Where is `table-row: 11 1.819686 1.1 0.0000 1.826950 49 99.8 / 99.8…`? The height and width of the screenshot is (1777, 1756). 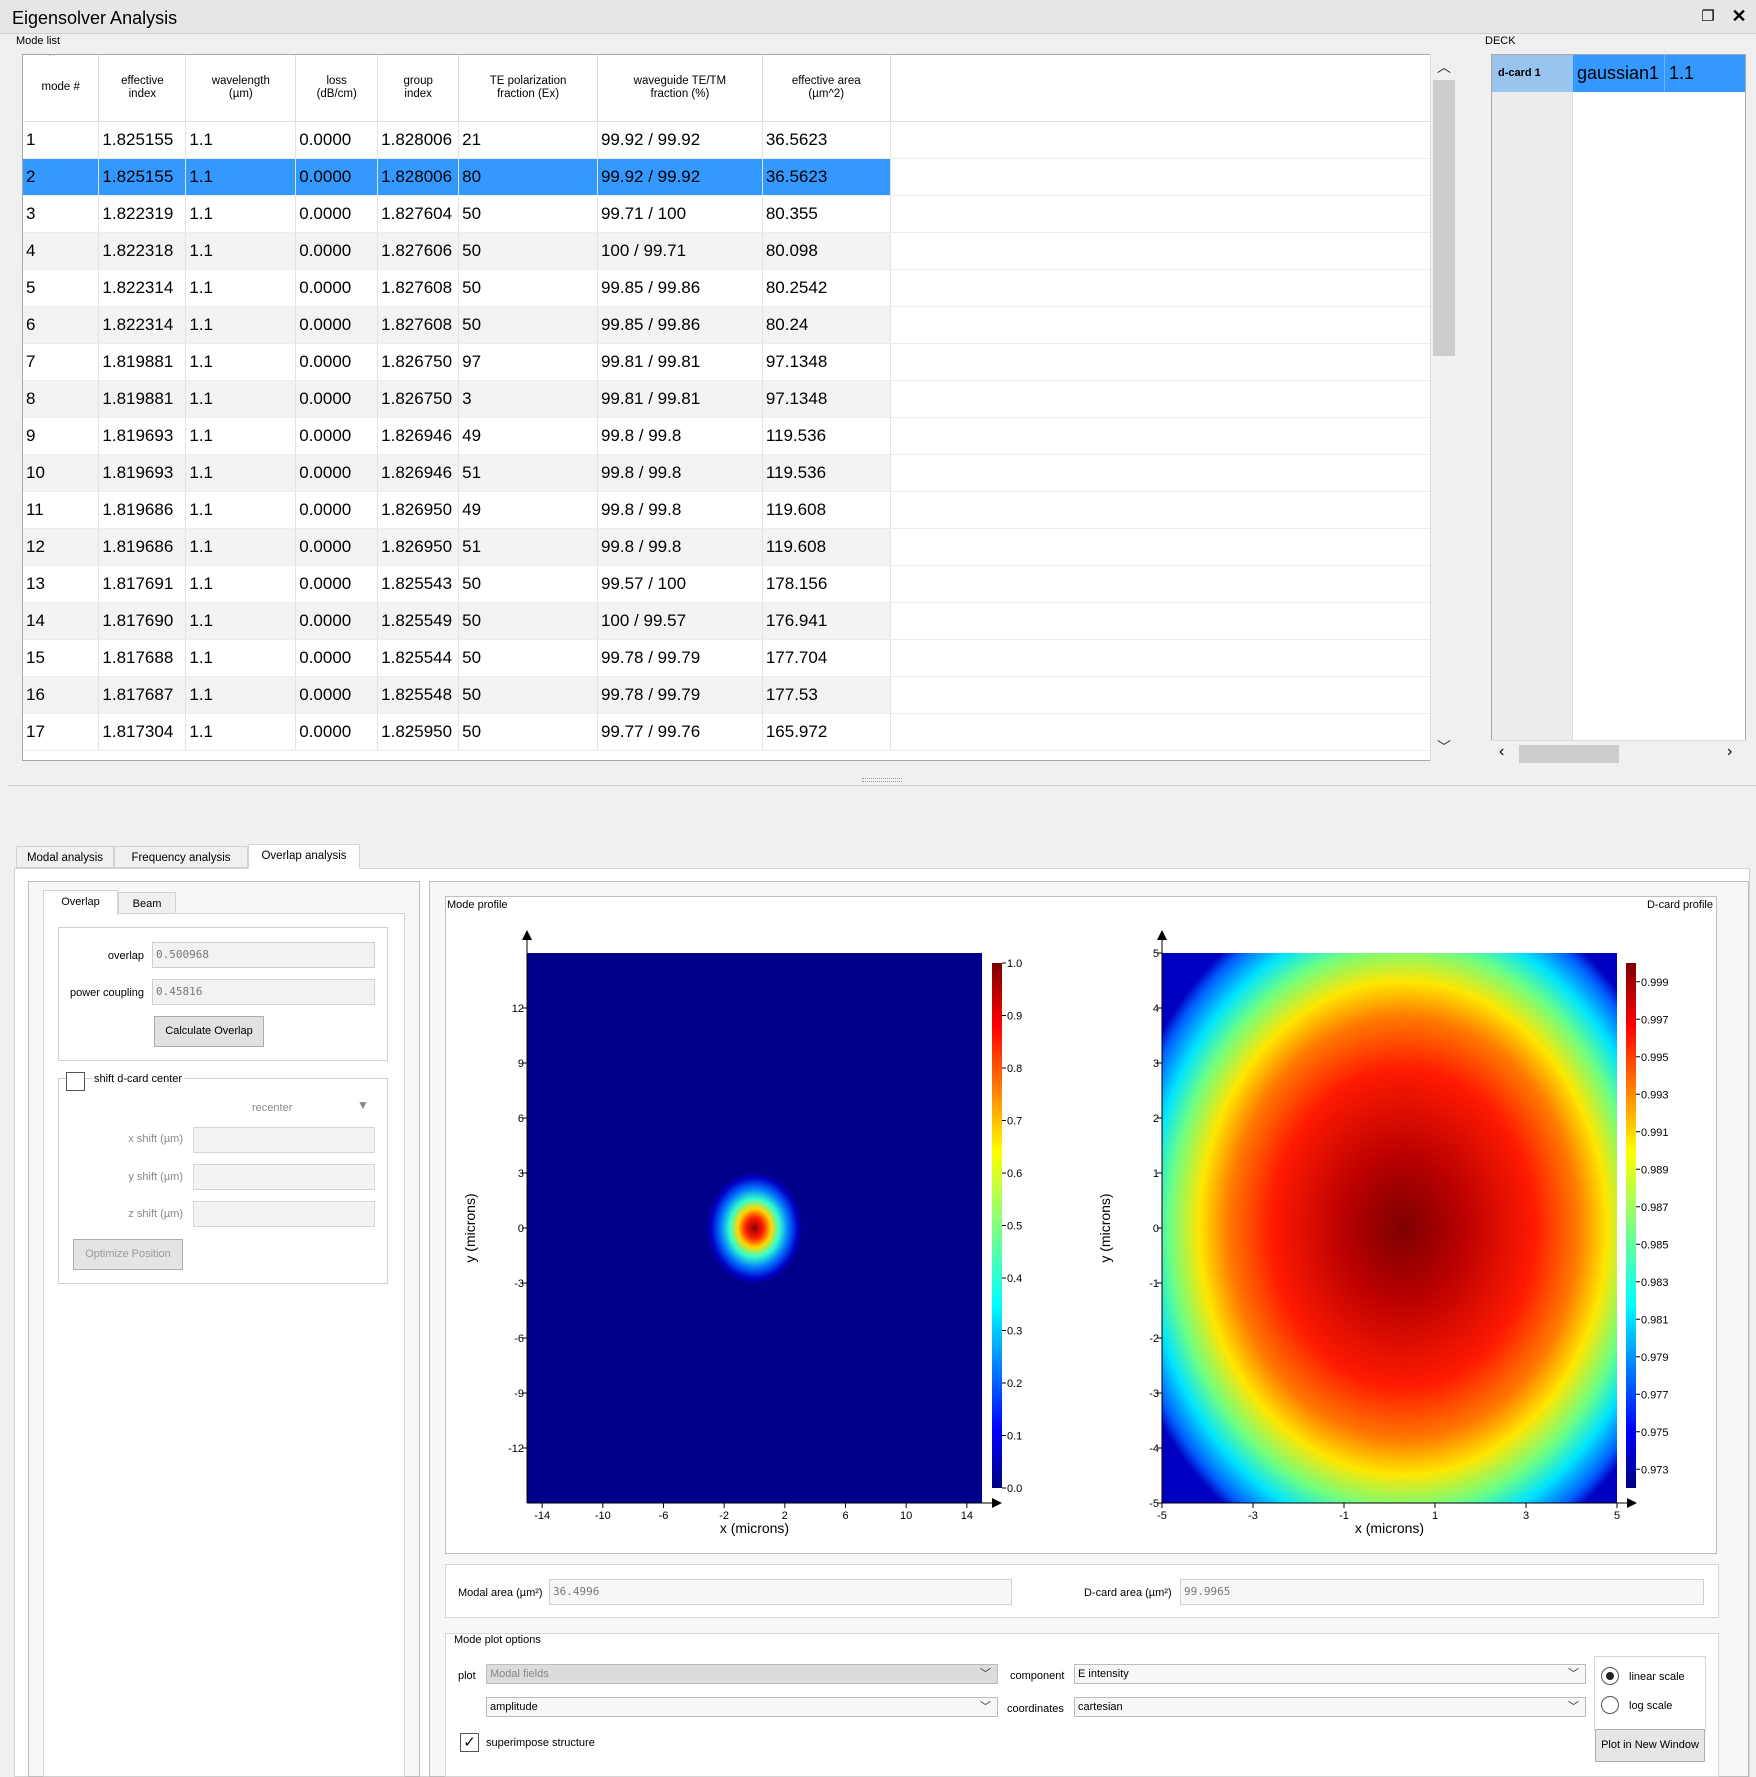 table-row: 11 1.819686 1.1 0.0000 1.826950 49 99.8 / 99.8… is located at coordinates (739, 510).